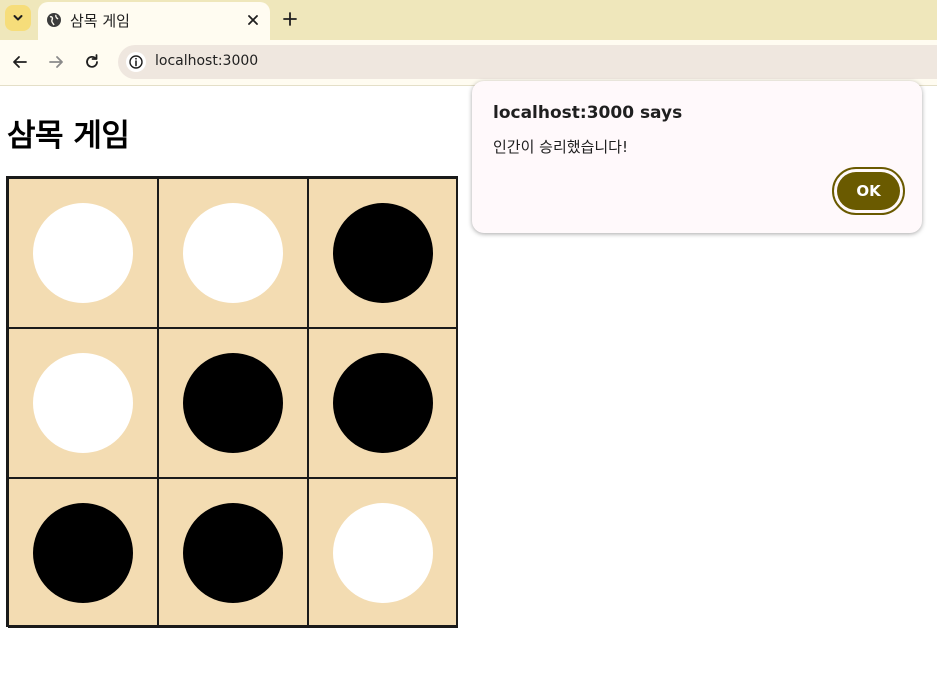 The image size is (937, 674). Describe the element at coordinates (253, 20) in the screenshot. I see `close-icon` at that location.